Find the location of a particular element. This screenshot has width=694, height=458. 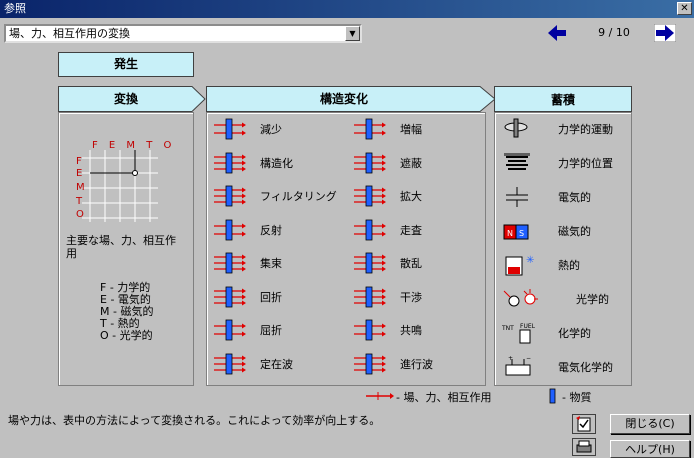

structure-item-label: 屈折 is located at coordinates (271, 330).